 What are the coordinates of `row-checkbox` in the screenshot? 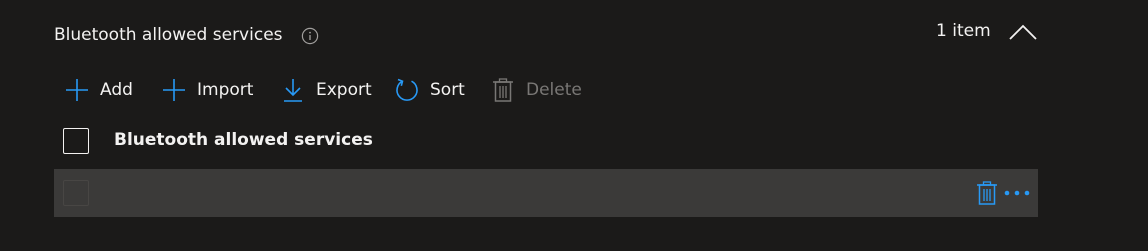 It's located at (76, 193).